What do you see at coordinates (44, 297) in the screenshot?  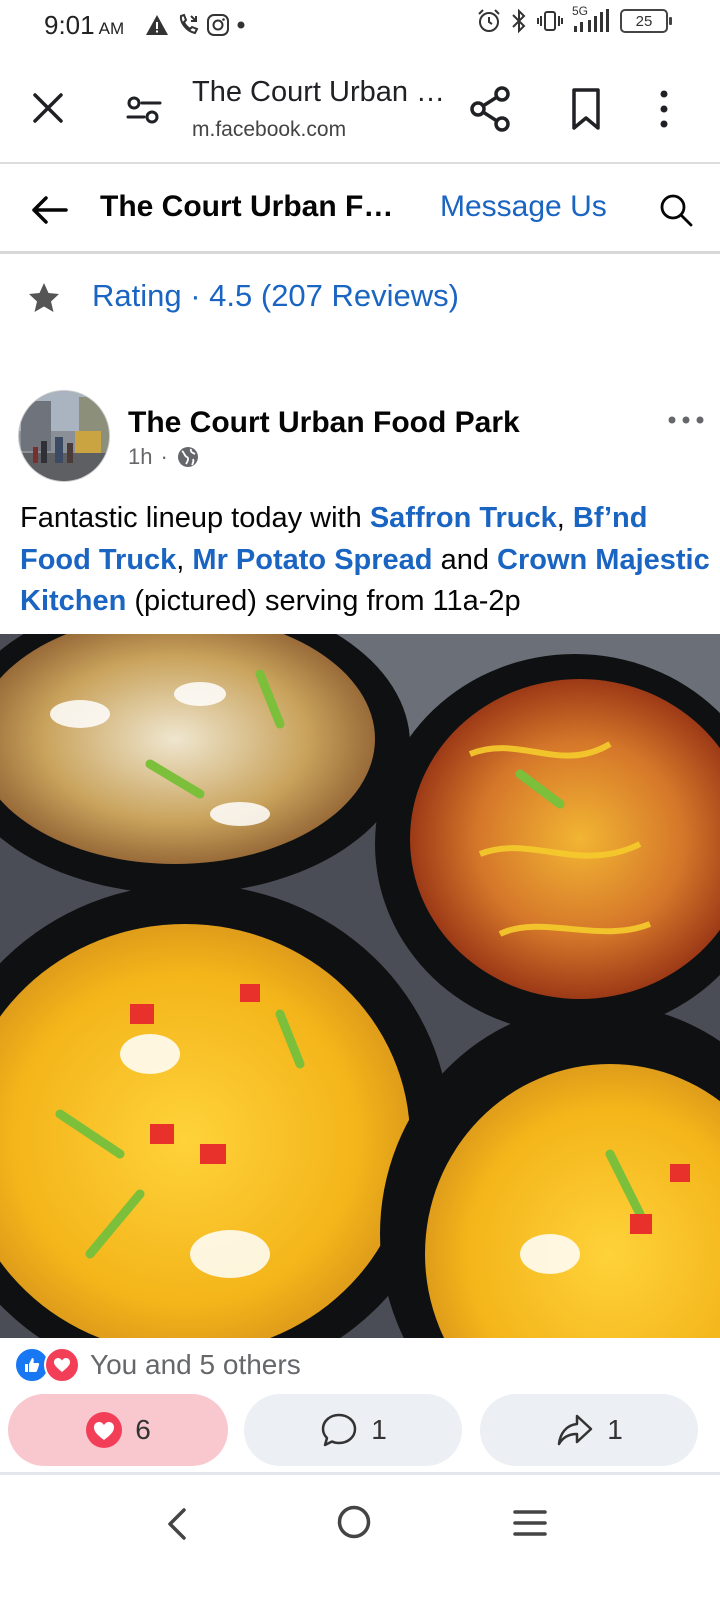 I see `star-icon` at bounding box center [44, 297].